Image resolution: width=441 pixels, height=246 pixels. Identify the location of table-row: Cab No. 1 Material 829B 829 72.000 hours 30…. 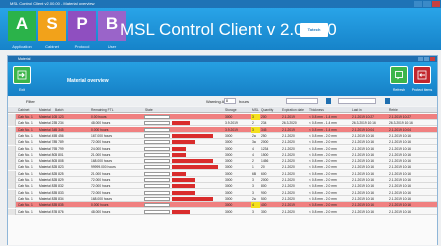
(222, 180).